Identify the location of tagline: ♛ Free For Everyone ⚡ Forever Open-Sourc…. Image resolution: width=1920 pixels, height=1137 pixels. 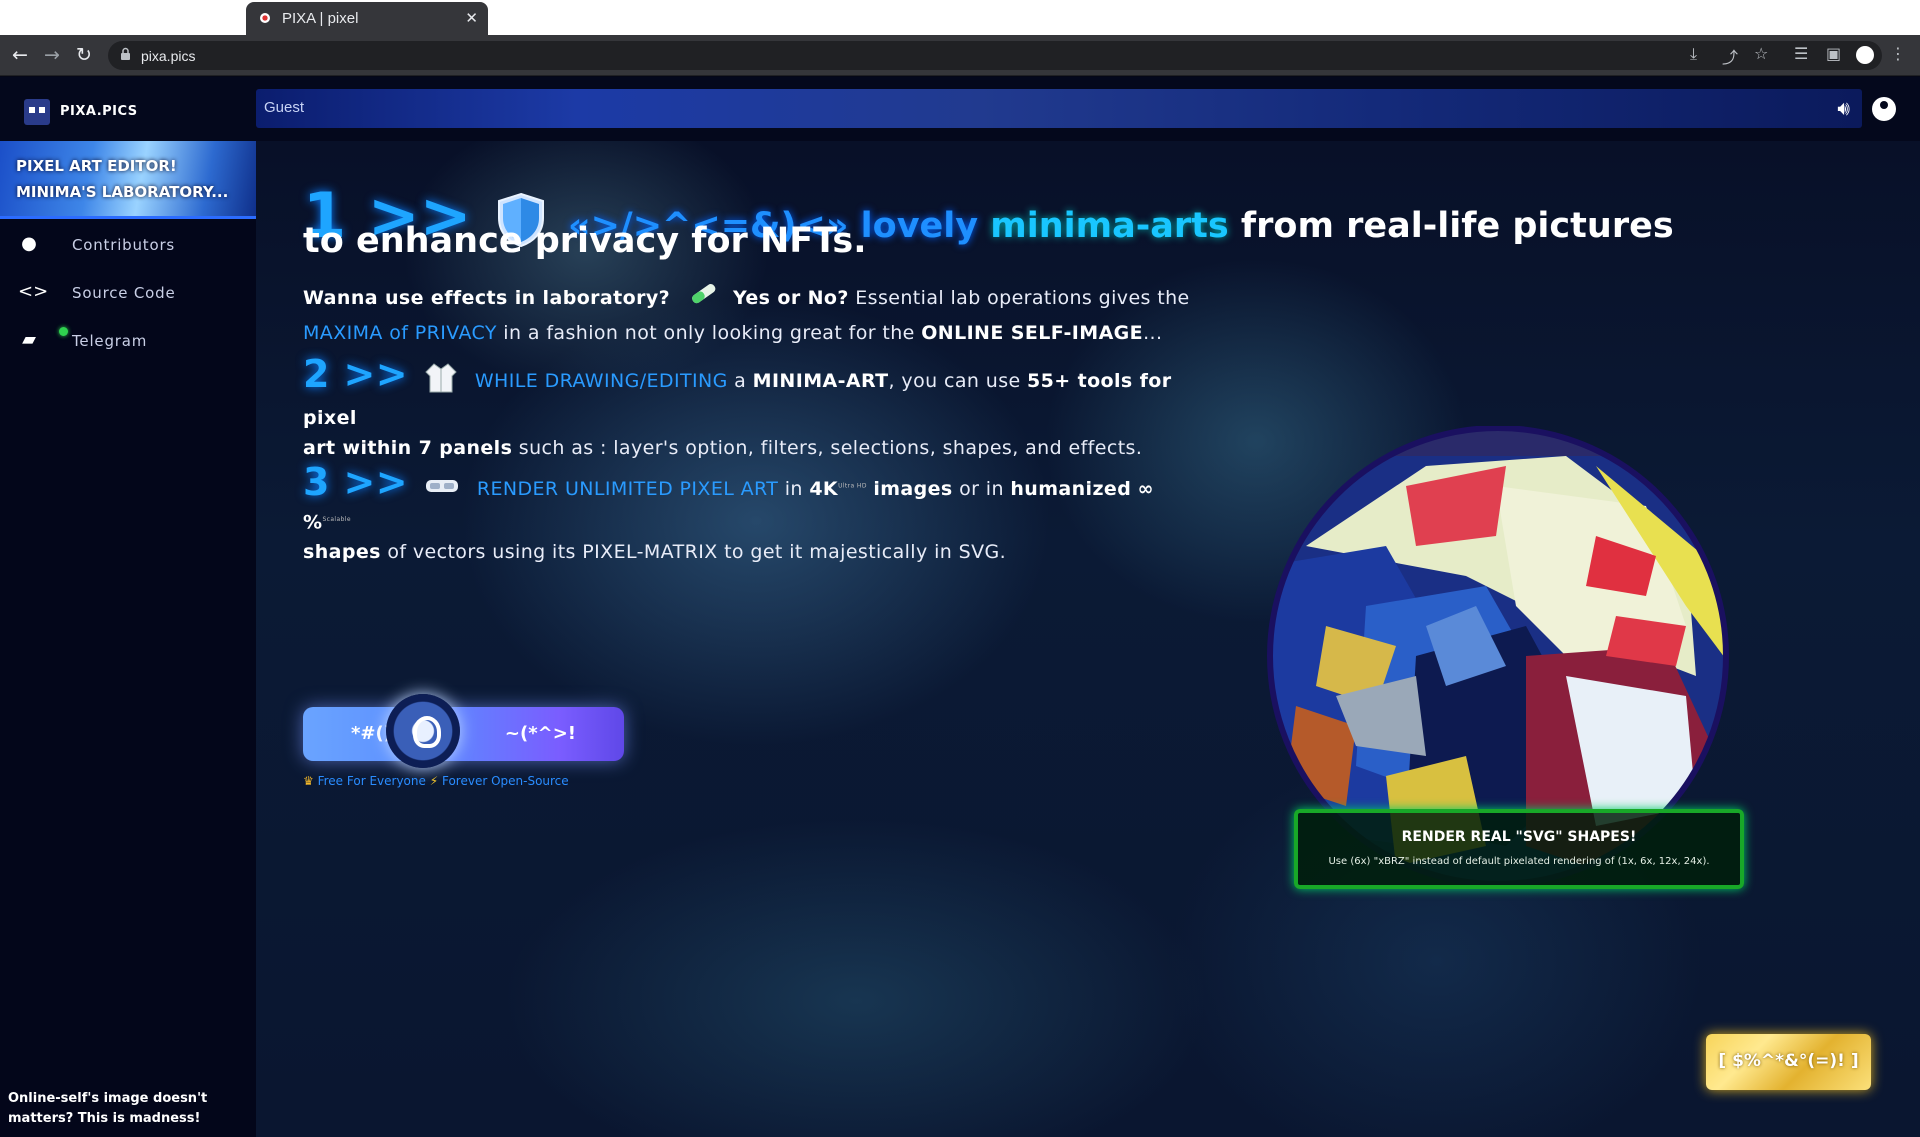
(436, 781).